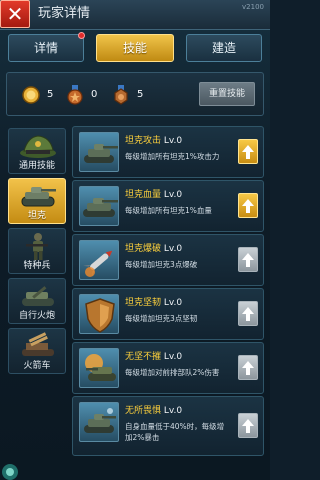 The width and height of the screenshot is (320, 480). Describe the element at coordinates (31, 95) in the screenshot. I see `gold-medal-icon` at that location.